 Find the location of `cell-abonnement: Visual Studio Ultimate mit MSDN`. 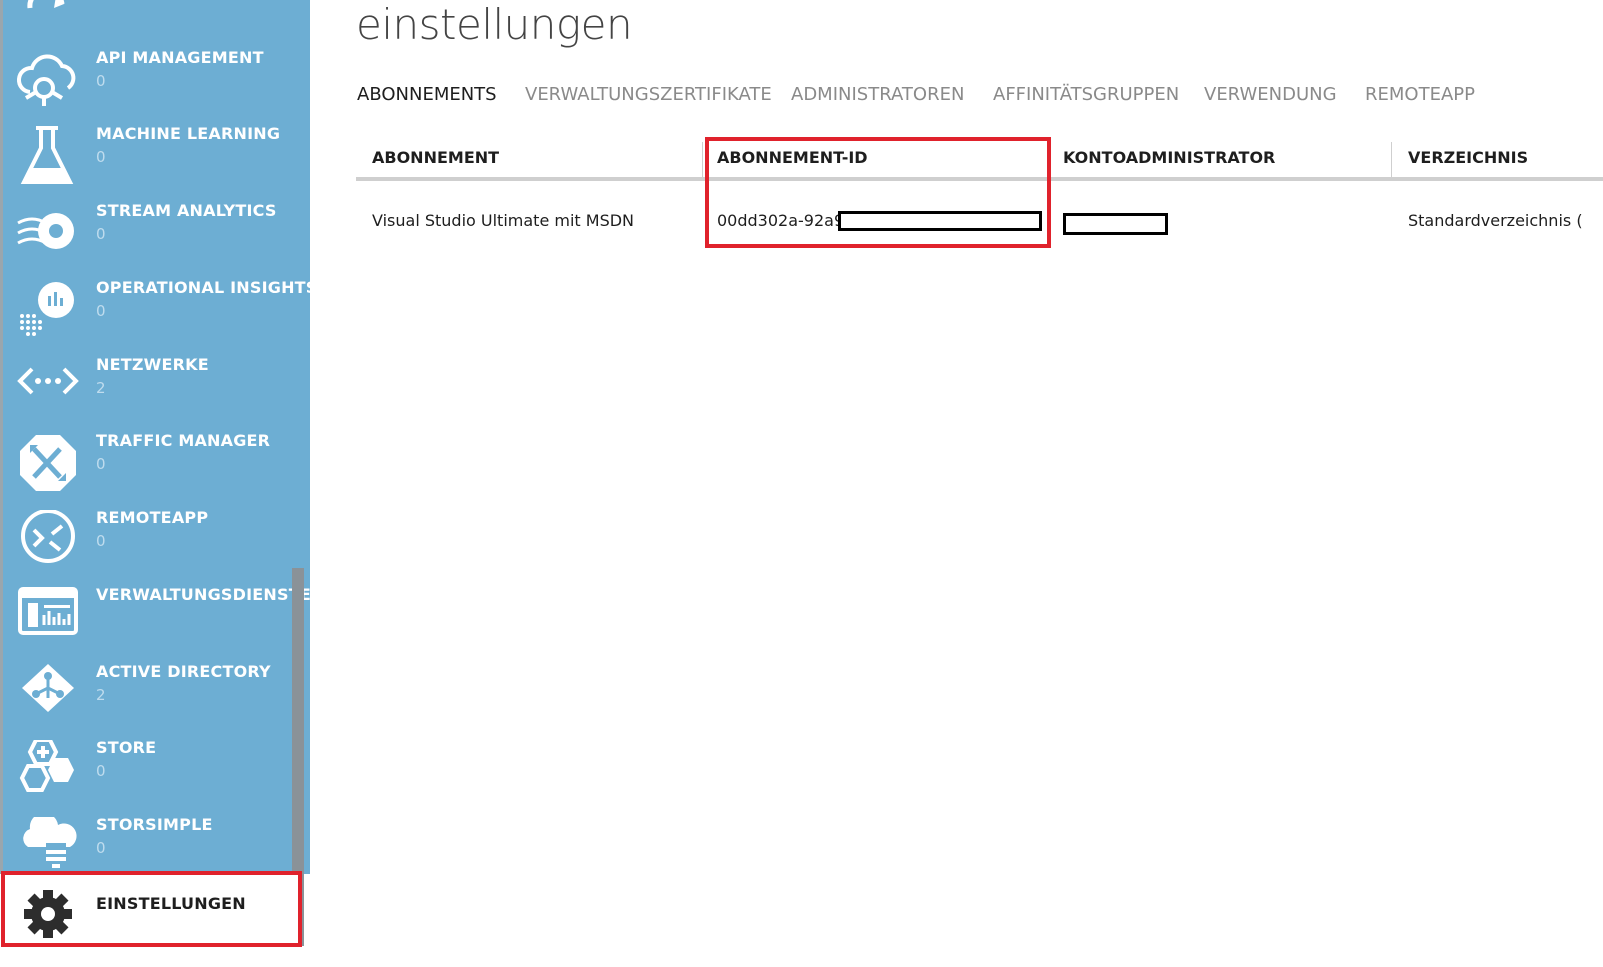

cell-abonnement: Visual Studio Ultimate mit MSDN is located at coordinates (503, 220).